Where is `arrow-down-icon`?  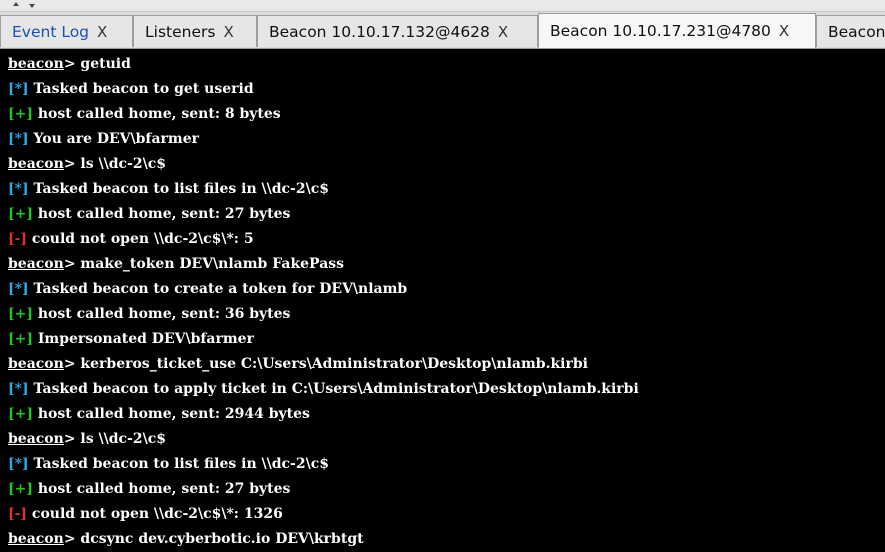 arrow-down-icon is located at coordinates (32, 6).